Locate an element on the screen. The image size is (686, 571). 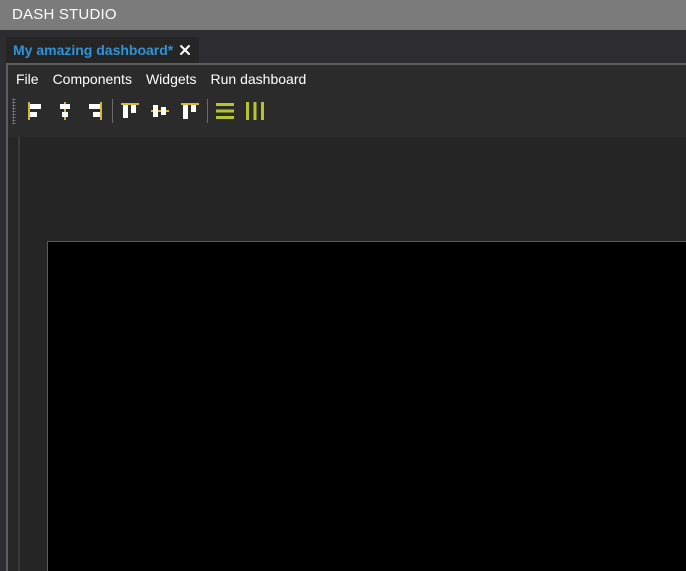
toolbar-grip-icon is located at coordinates (14, 111).